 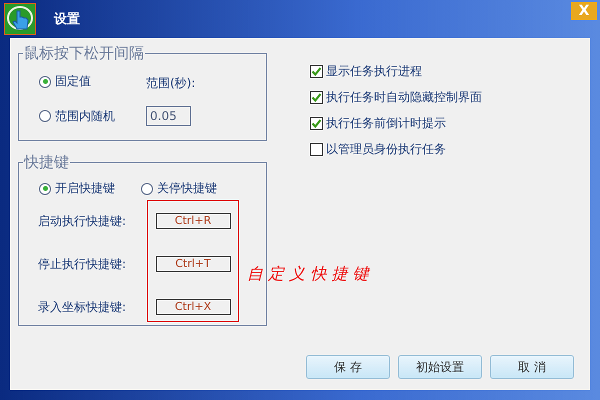 What do you see at coordinates (193, 221) in the screenshot?
I see `hotkey-field: Ctrl+R` at bounding box center [193, 221].